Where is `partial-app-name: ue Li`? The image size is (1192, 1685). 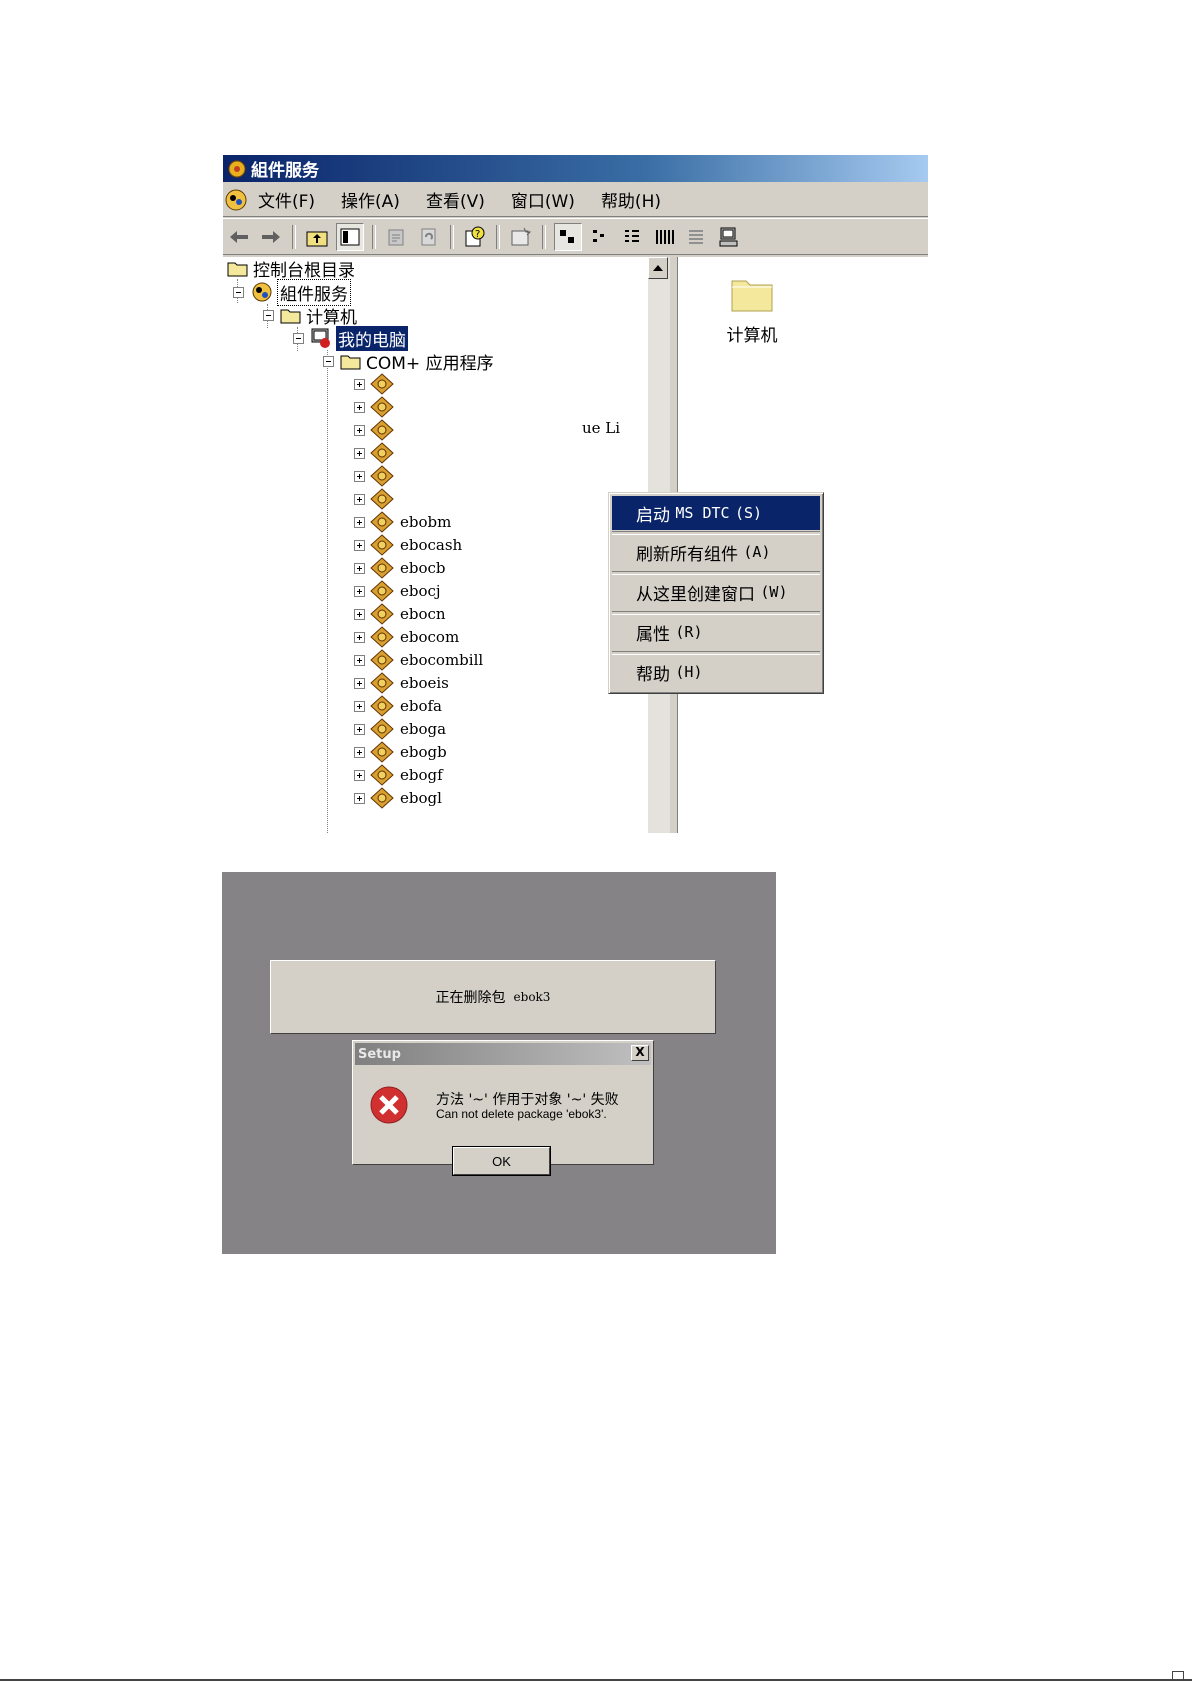 partial-app-name: ue Li is located at coordinates (601, 428).